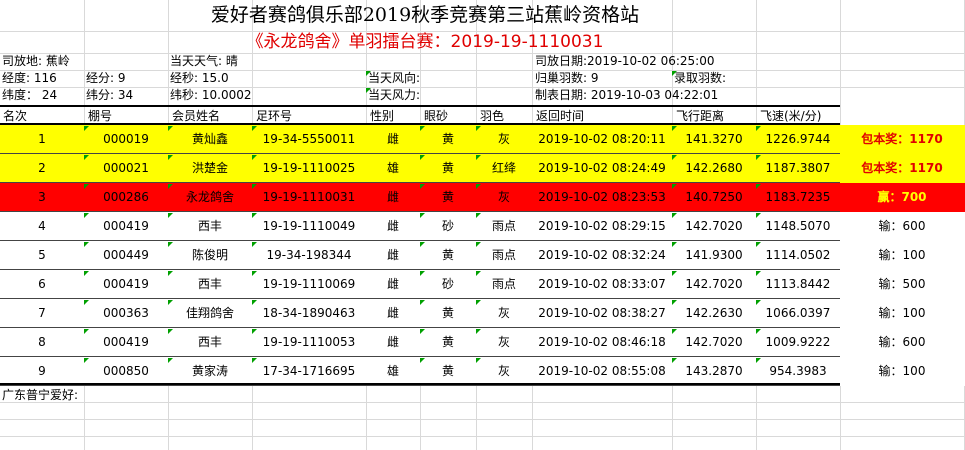 The height and width of the screenshot is (450, 965). I want to click on shed-cell: 000363, so click(126, 313).